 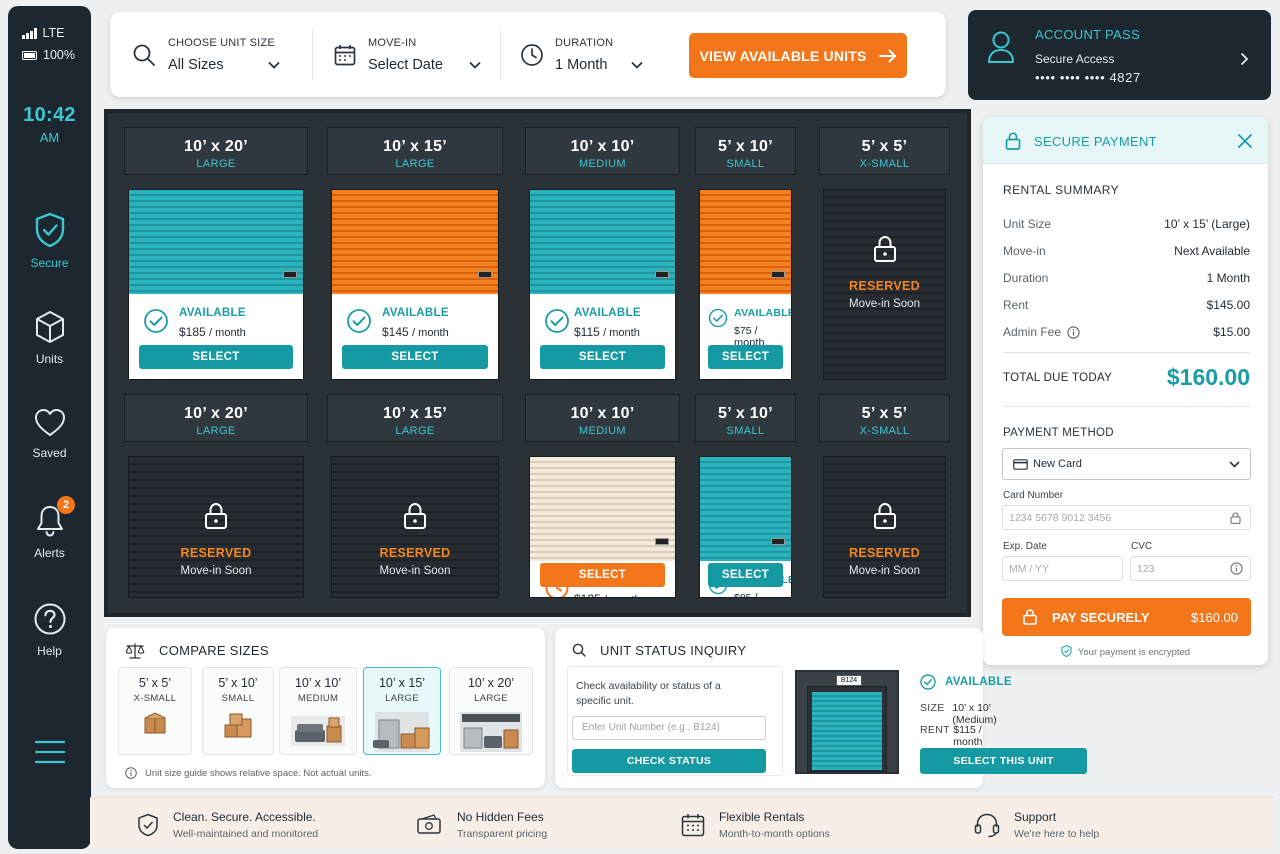 What do you see at coordinates (407, 54) in the screenshot?
I see `move-in-filter: MOVE-IN Select Date` at bounding box center [407, 54].